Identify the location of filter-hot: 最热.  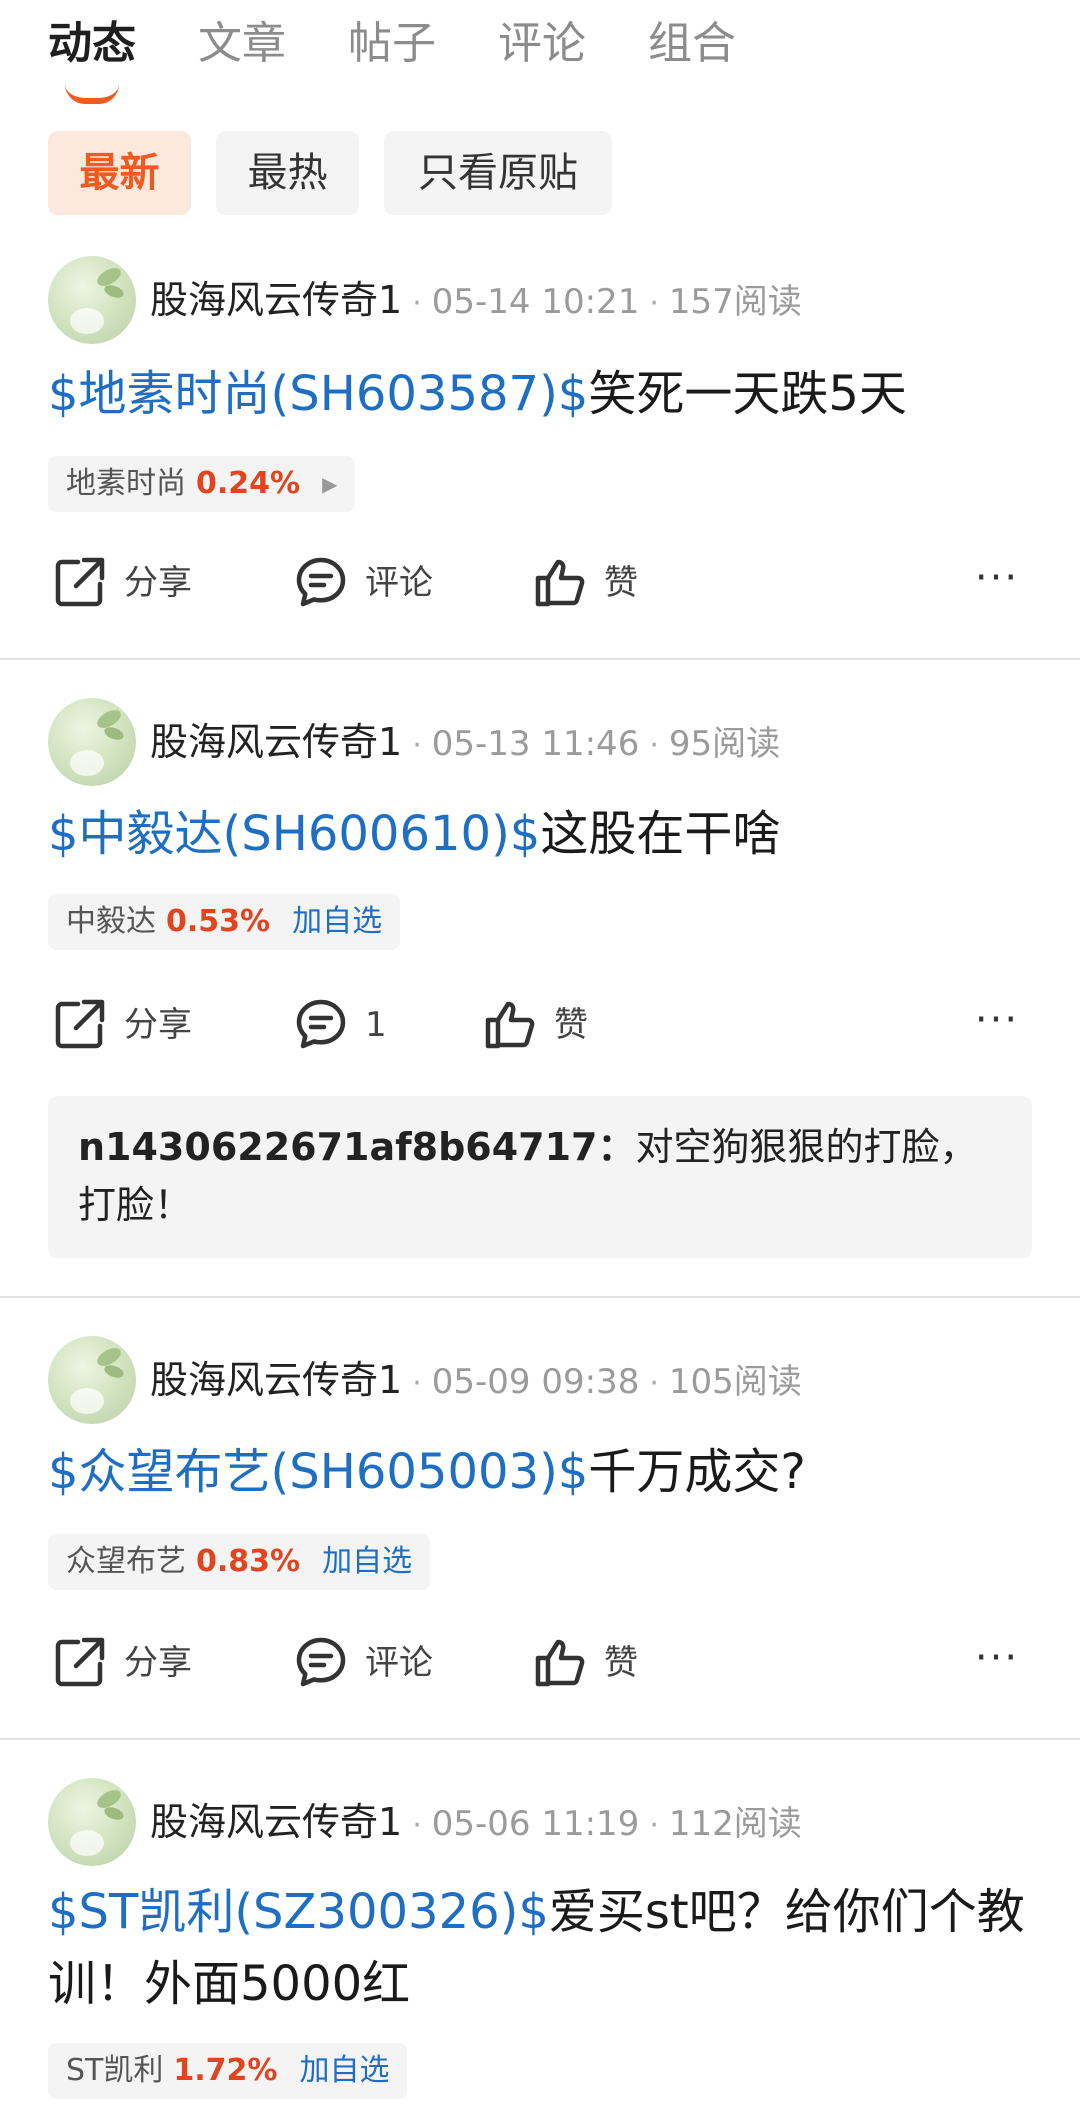
(287, 173).